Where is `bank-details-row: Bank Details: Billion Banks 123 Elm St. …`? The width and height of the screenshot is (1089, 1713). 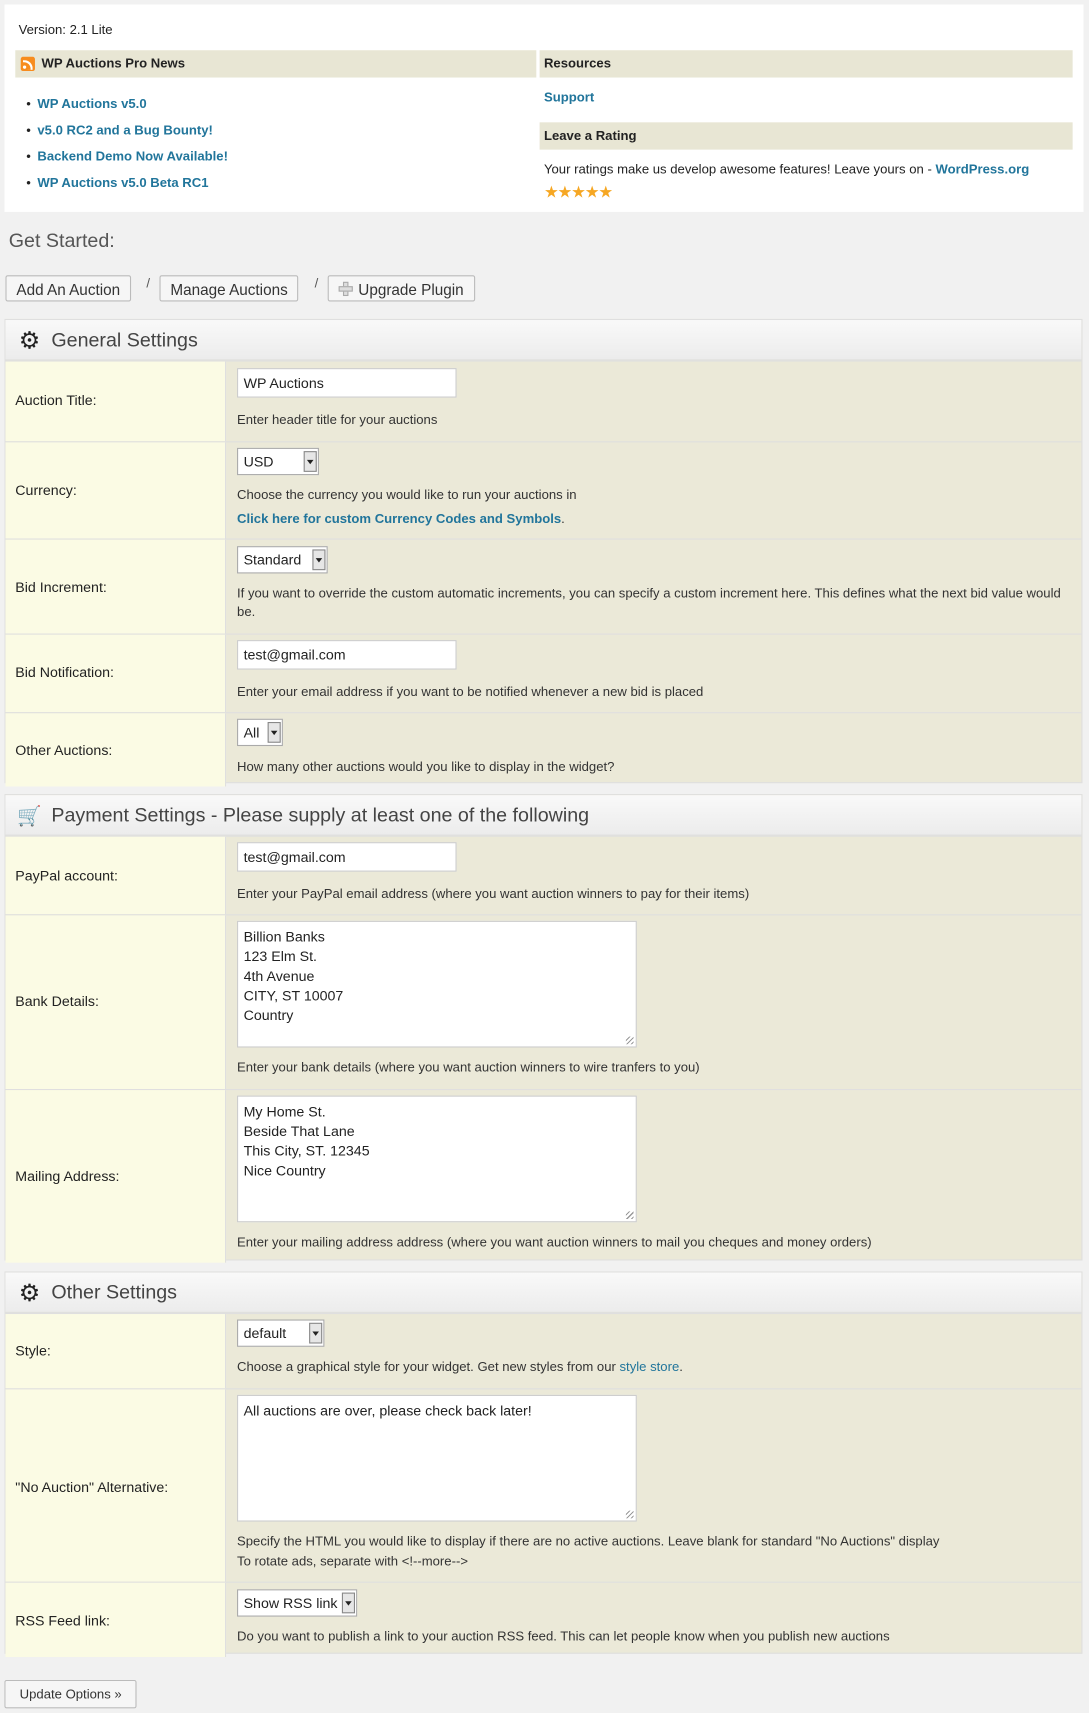 bank-details-row: Bank Details: Billion Banks 123 Elm St. … is located at coordinates (543, 1002).